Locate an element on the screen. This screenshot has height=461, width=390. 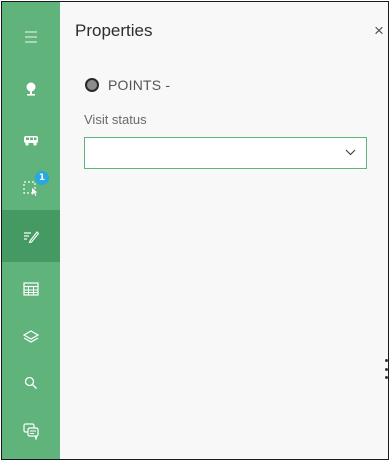
panel-title: Properties is located at coordinates (114, 30).